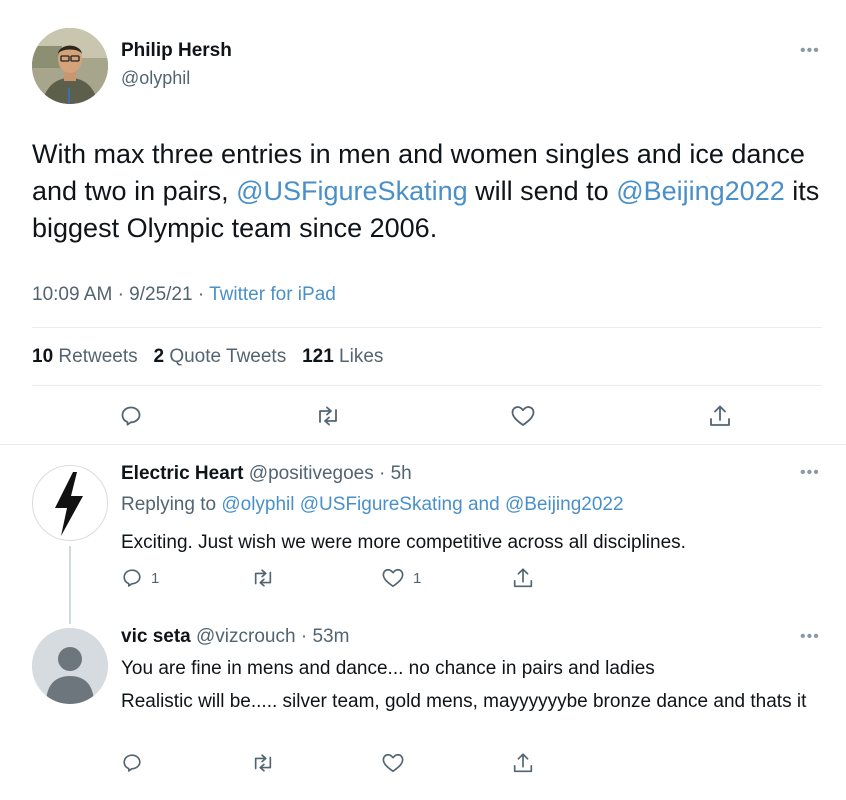 This screenshot has width=846, height=800. I want to click on reply-header: Electric Heart @positivegoes · 5h, so click(266, 474).